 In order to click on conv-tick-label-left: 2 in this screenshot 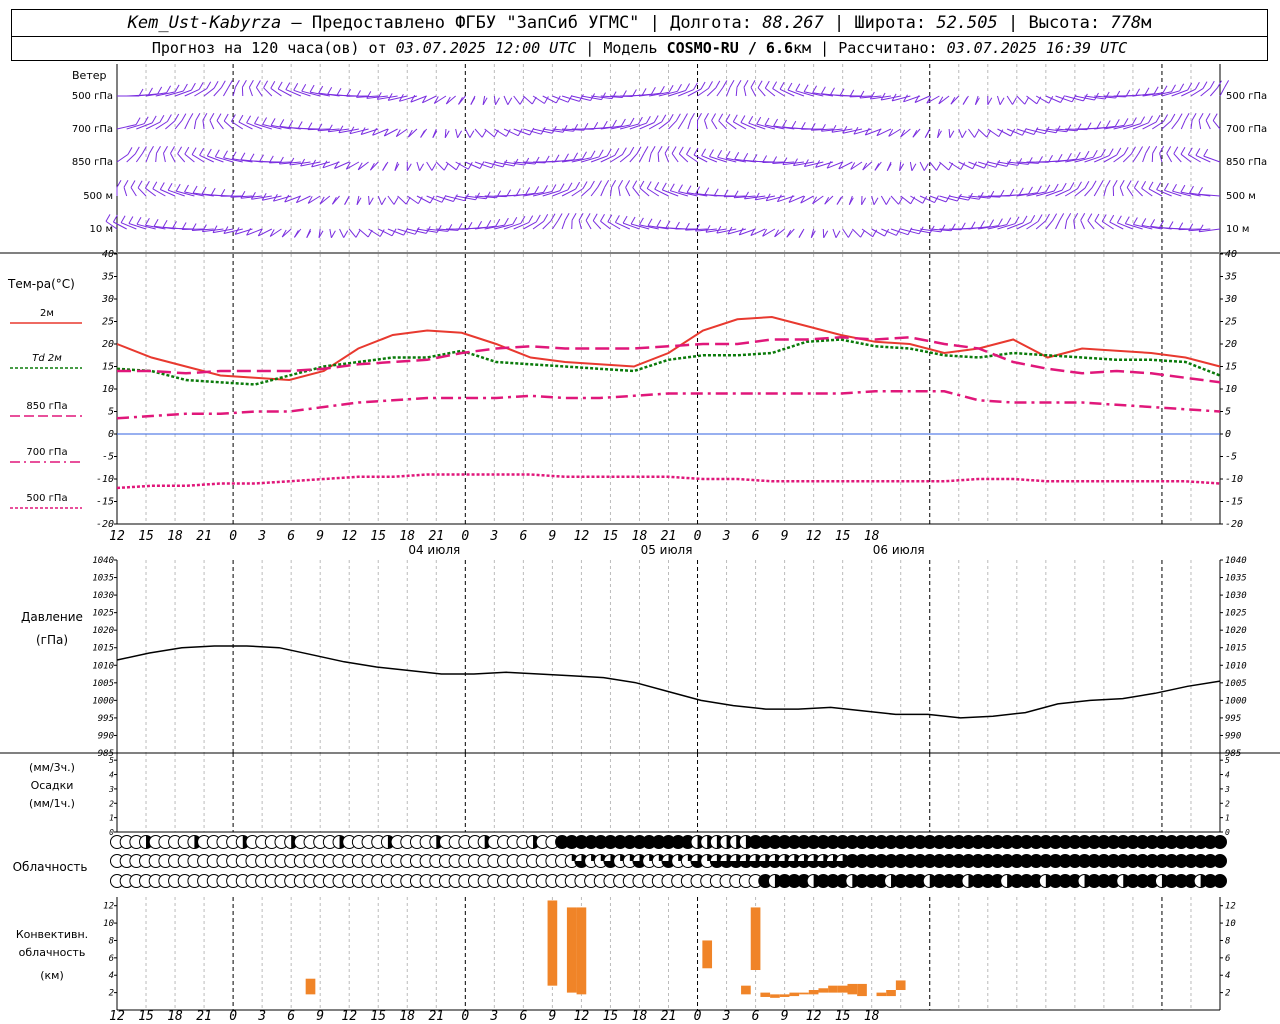, I will do `click(111, 994)`.